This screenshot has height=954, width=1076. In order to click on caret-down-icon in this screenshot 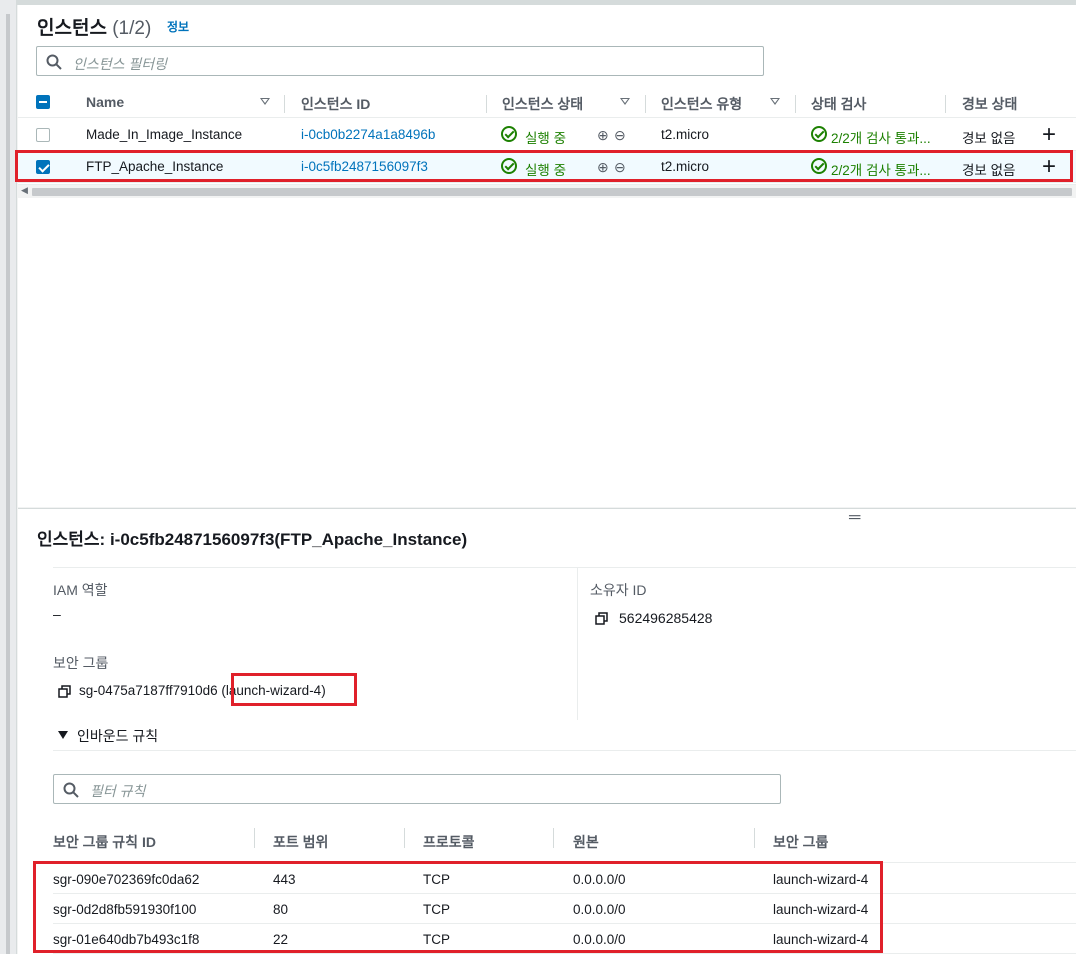, I will do `click(63, 735)`.